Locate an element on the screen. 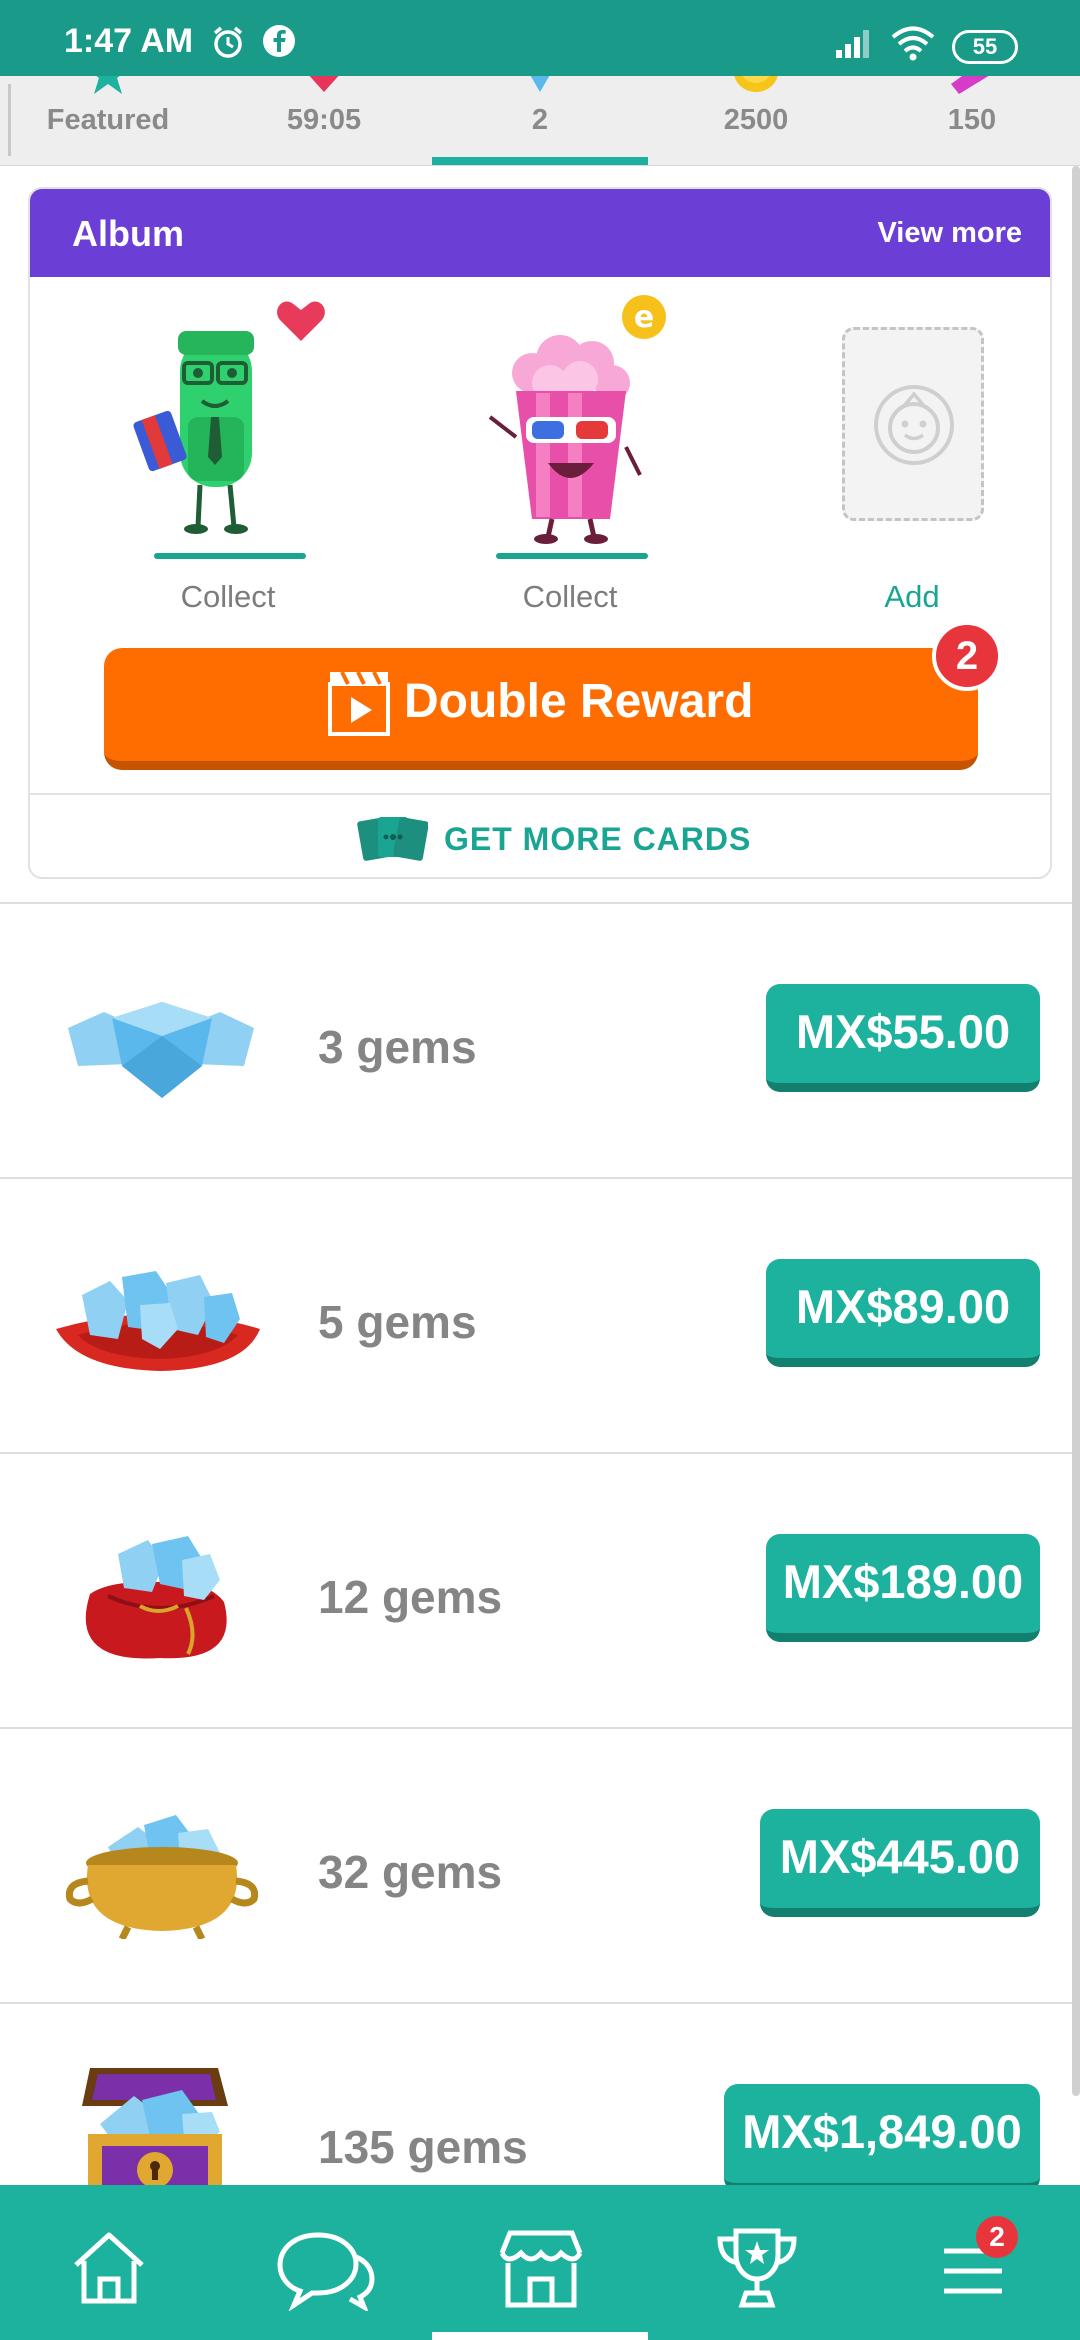 This screenshot has height=2340, width=1080. tab-tickets: 150 is located at coordinates (972, 120).